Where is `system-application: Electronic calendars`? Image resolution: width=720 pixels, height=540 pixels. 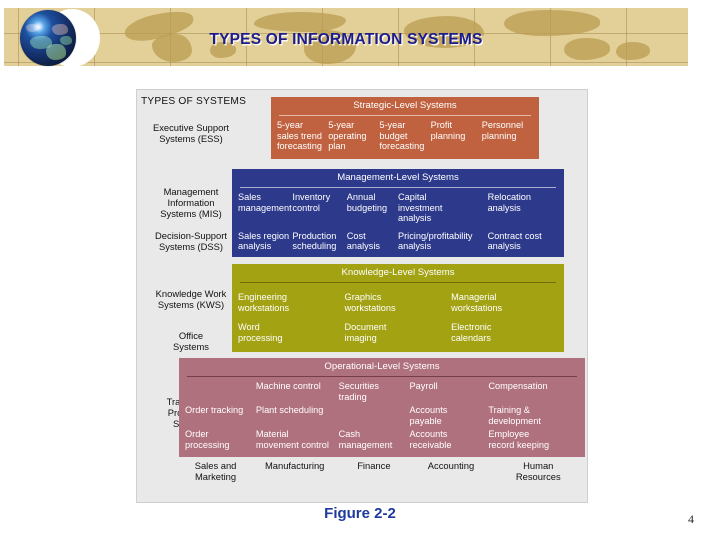
system-application: Electronic calendars is located at coordinates (471, 332).